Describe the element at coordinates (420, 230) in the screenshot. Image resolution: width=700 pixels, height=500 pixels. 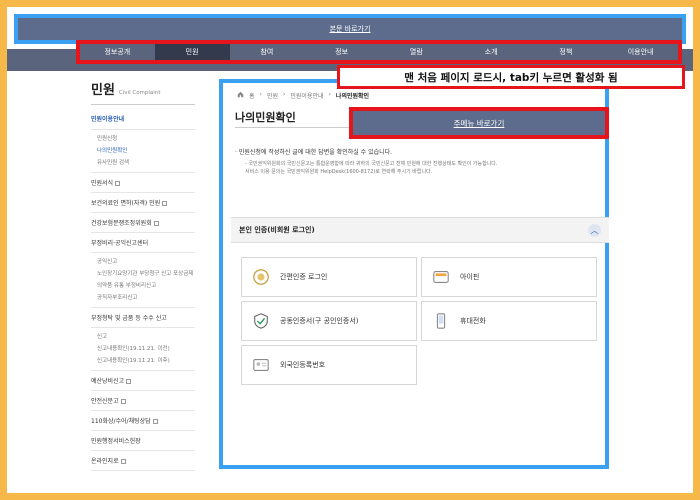
I see `auth-section-header: 본인 인증(비회원 로그인) ︿` at that location.